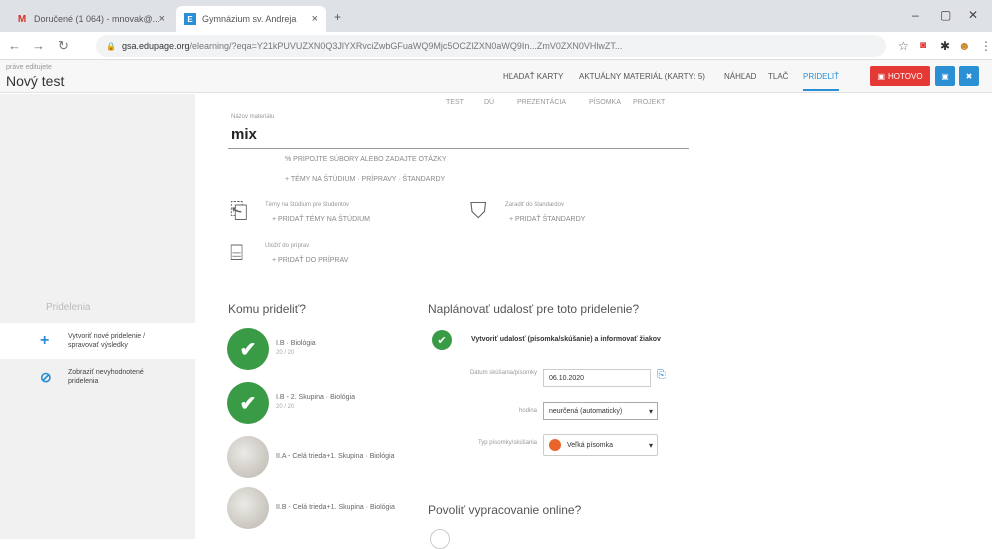 This screenshot has height=549, width=992. Describe the element at coordinates (555, 445) in the screenshot. I see `exam-type-color-icon` at that location.